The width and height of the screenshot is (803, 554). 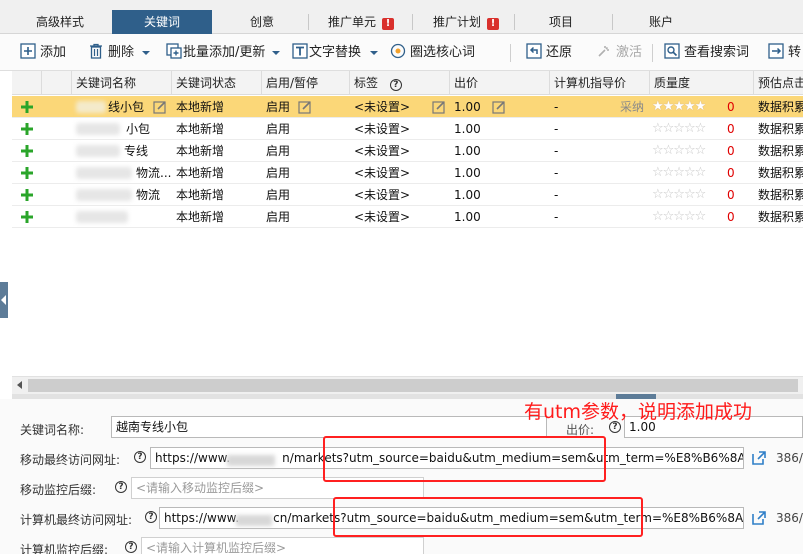 I want to click on mobile-url-label: 移动最终访问网址:, so click(x=70, y=460).